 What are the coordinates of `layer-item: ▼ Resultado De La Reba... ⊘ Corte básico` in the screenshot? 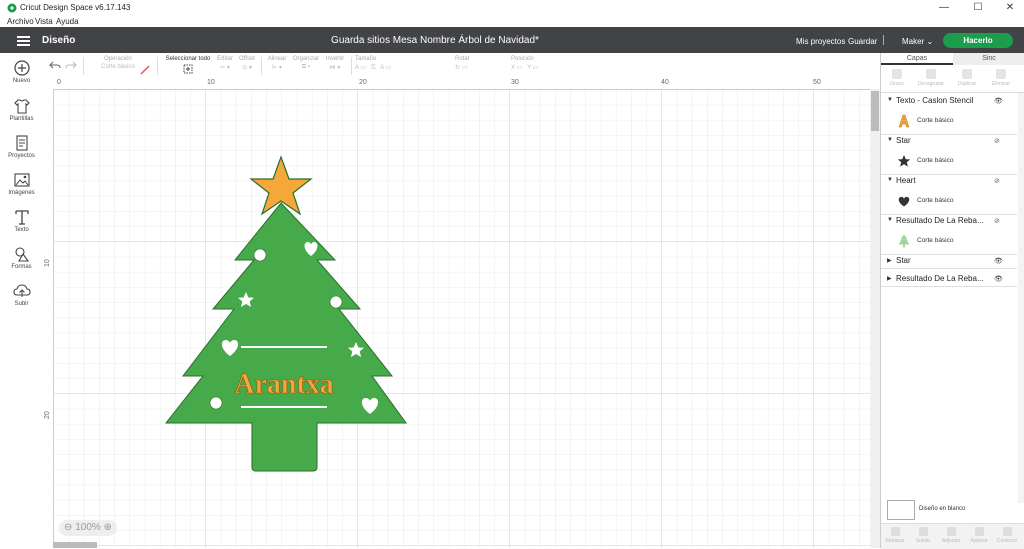 It's located at (949, 234).